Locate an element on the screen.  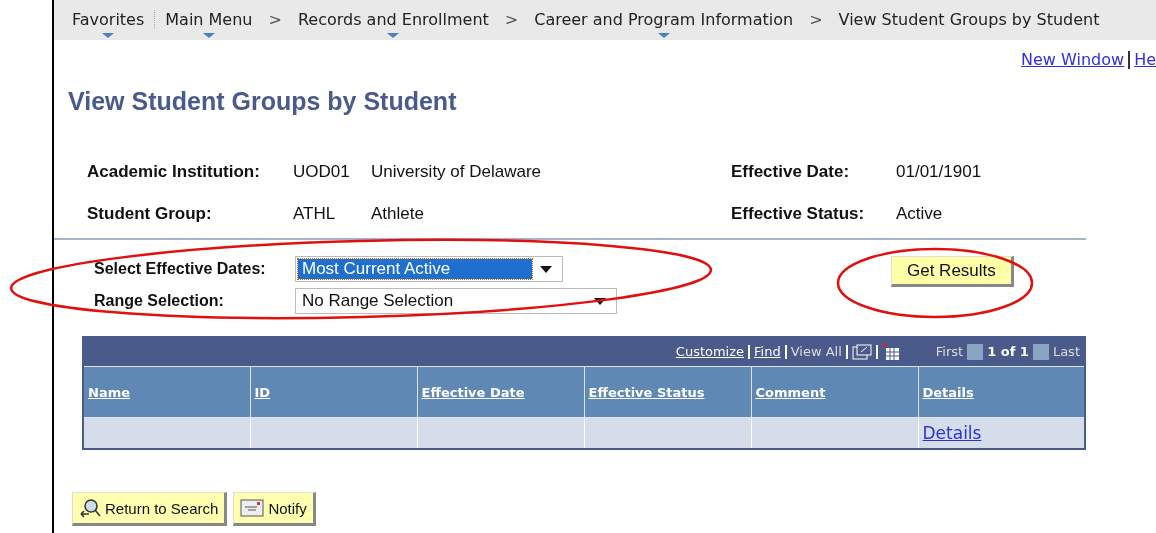
column-header: Details is located at coordinates (1001, 392).